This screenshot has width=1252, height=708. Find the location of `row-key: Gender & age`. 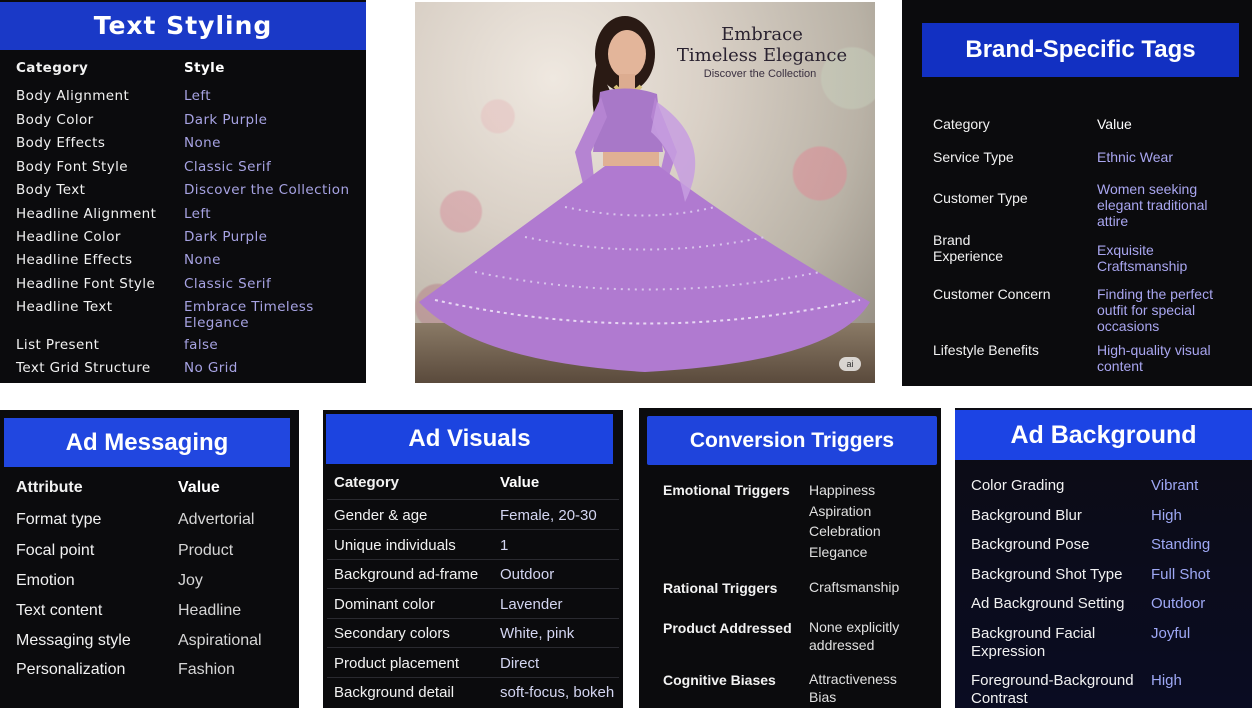

row-key: Gender & age is located at coordinates (381, 515).